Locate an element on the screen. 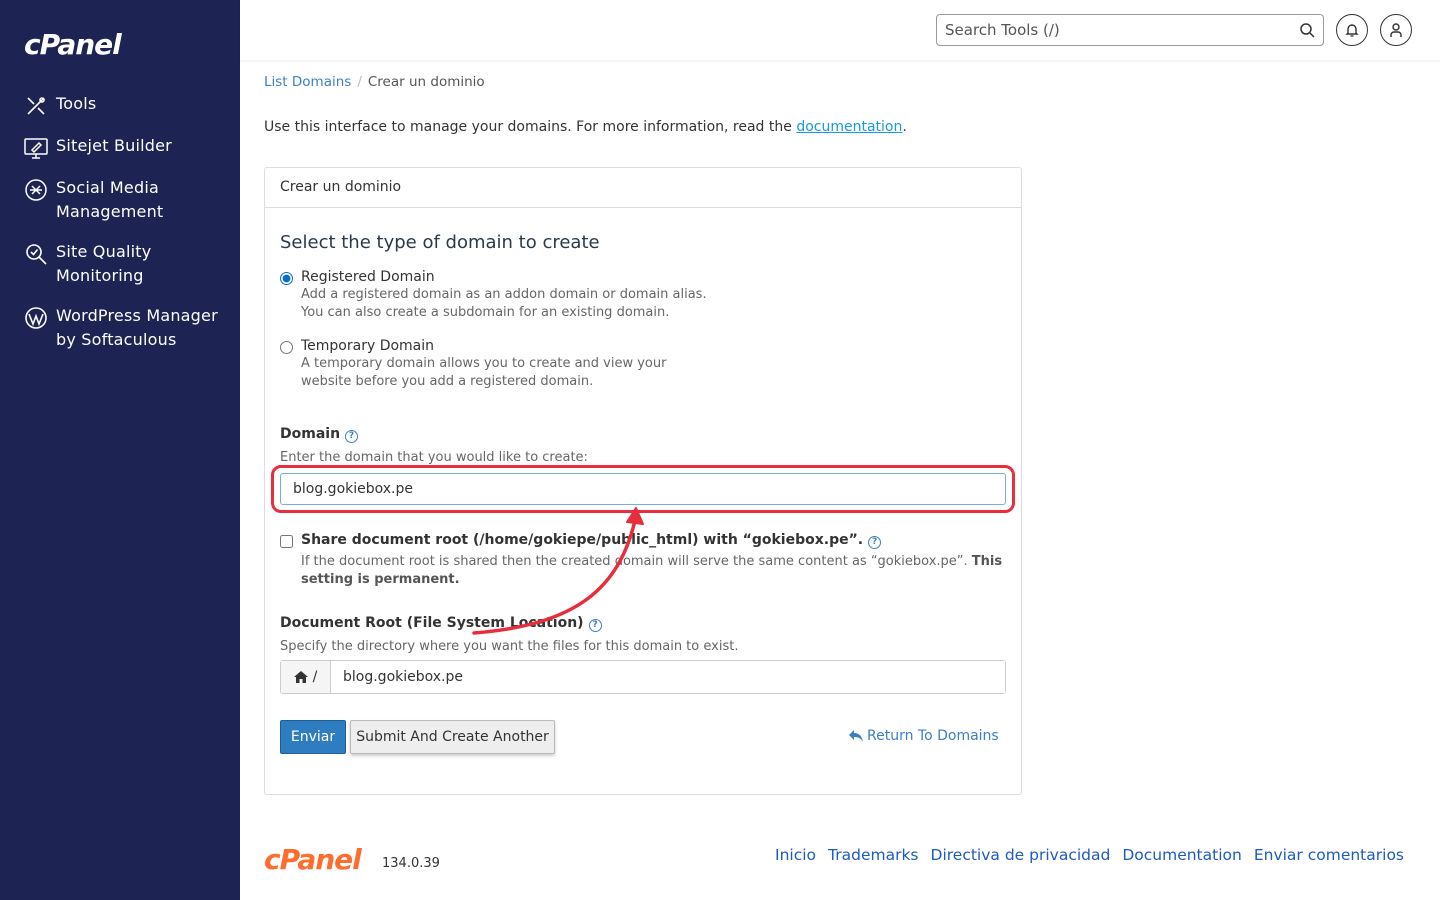 The width and height of the screenshot is (1440, 900). footer-link-privacy: Directiva de privacidad is located at coordinates (1021, 855).